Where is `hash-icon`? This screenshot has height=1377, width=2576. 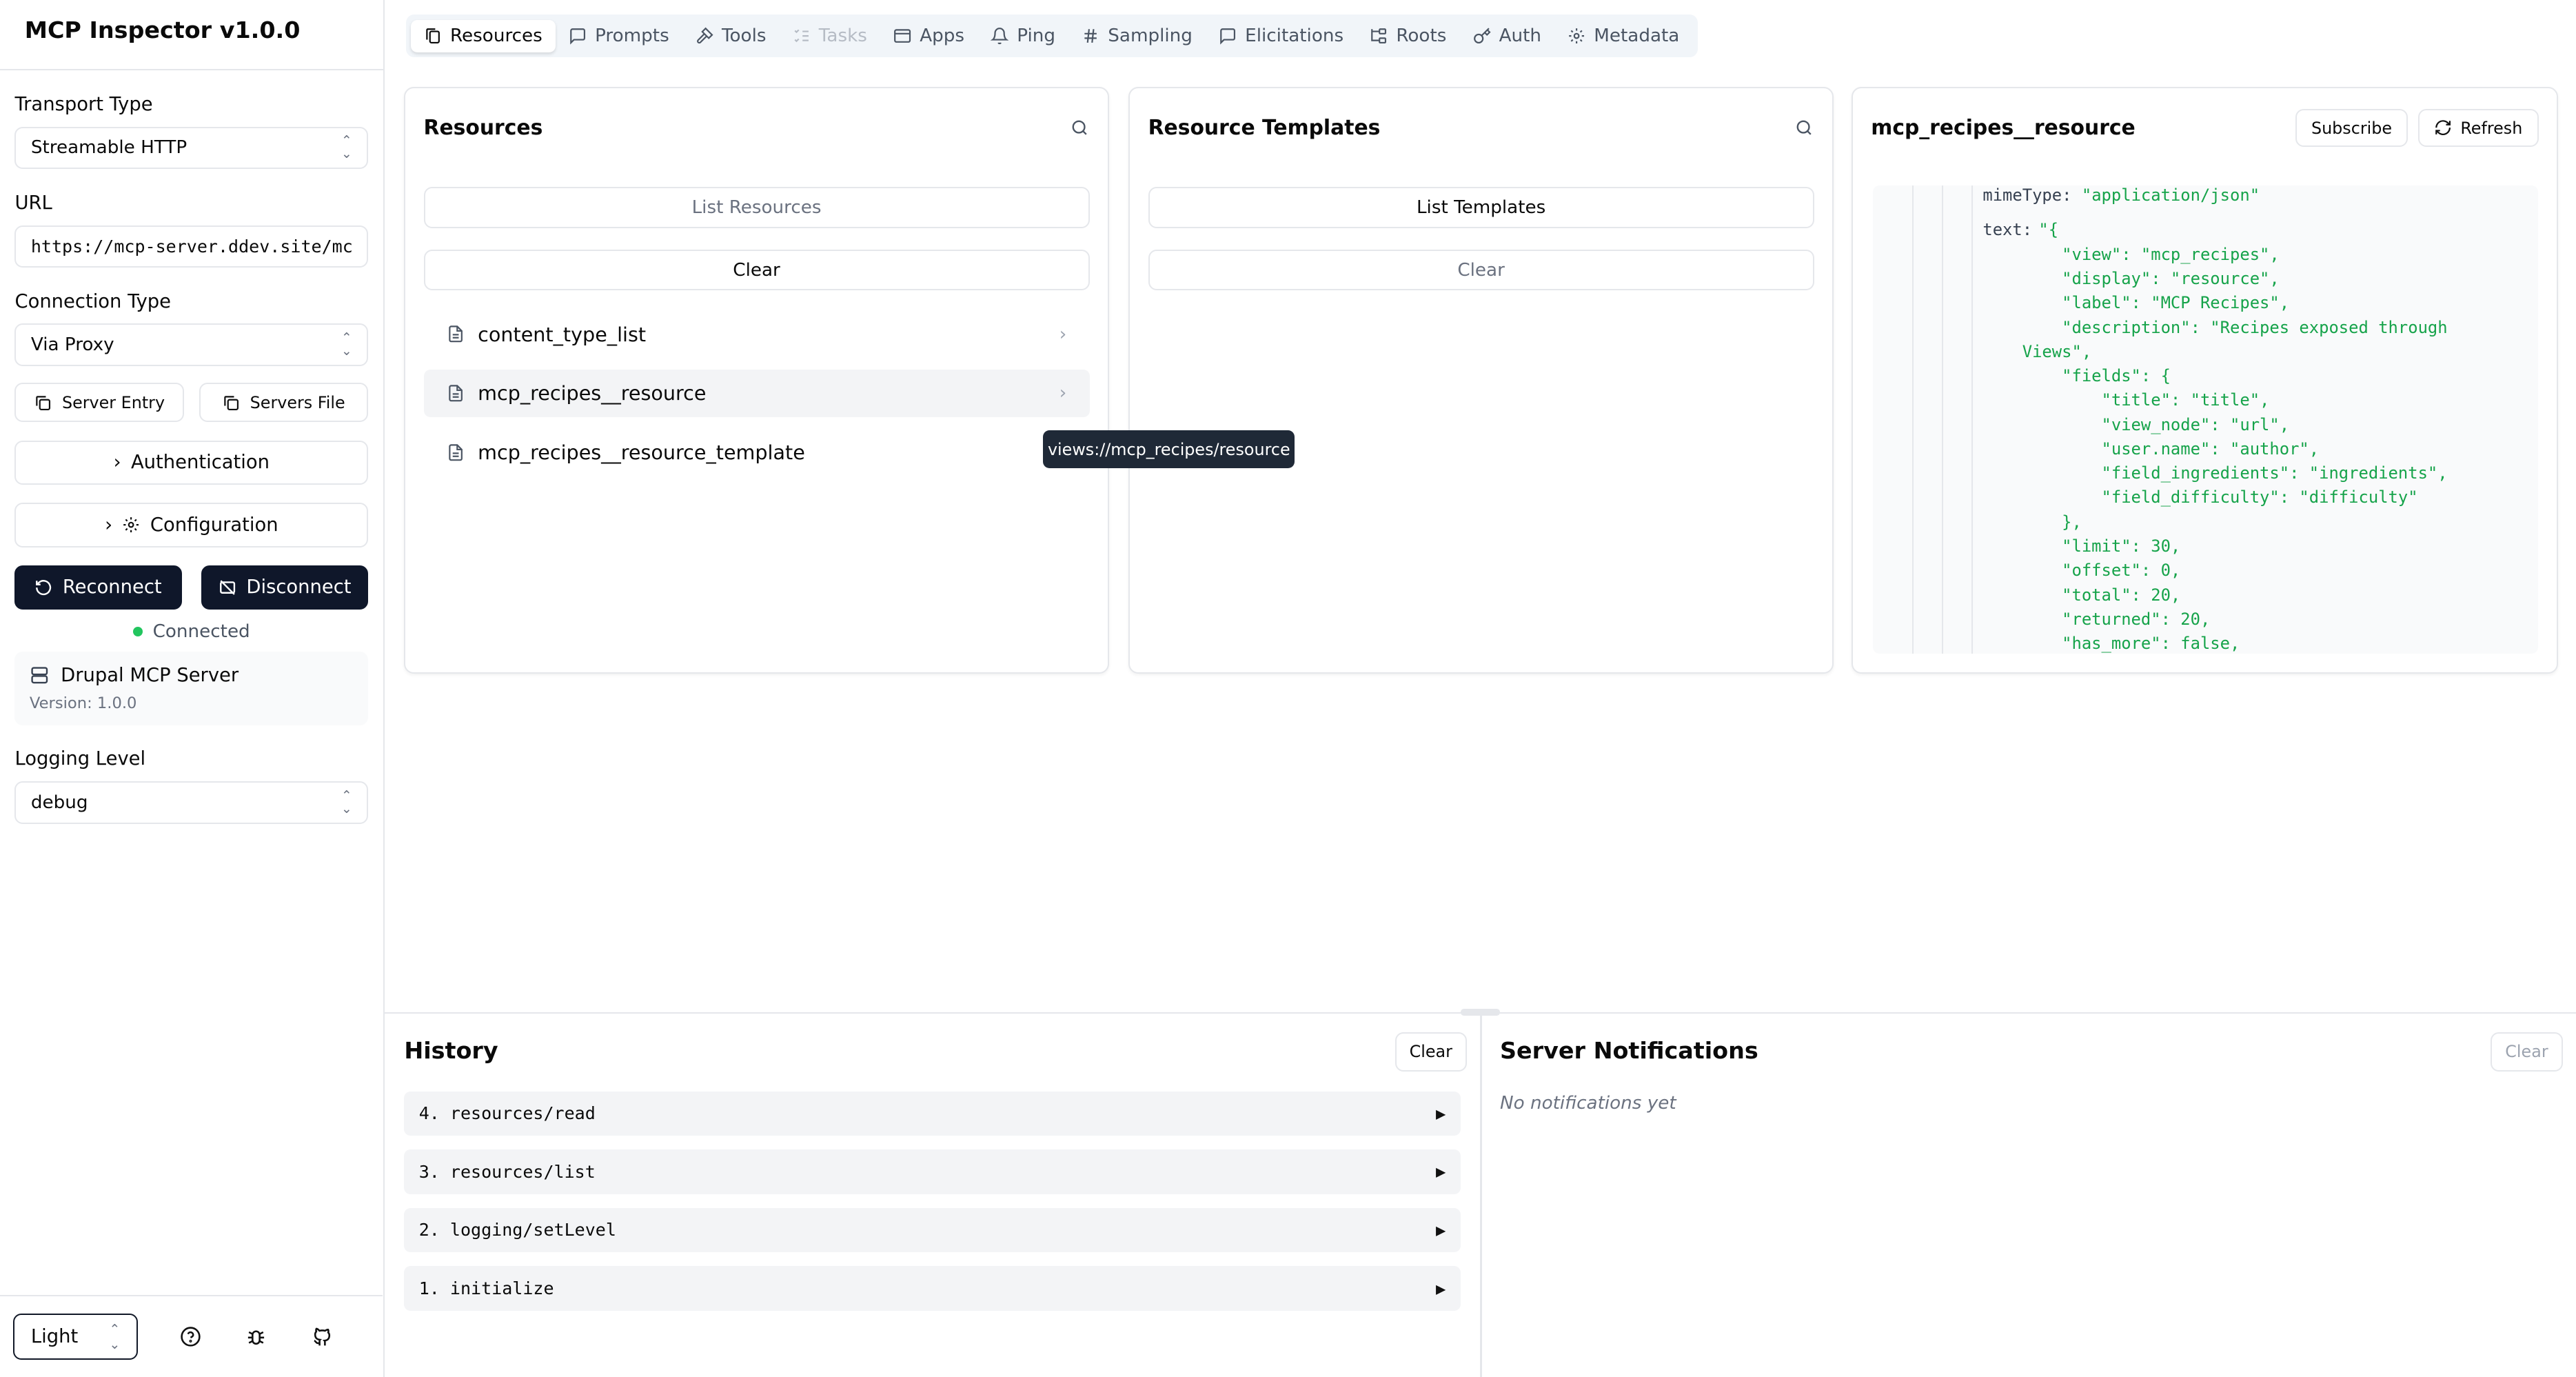 hash-icon is located at coordinates (1090, 36).